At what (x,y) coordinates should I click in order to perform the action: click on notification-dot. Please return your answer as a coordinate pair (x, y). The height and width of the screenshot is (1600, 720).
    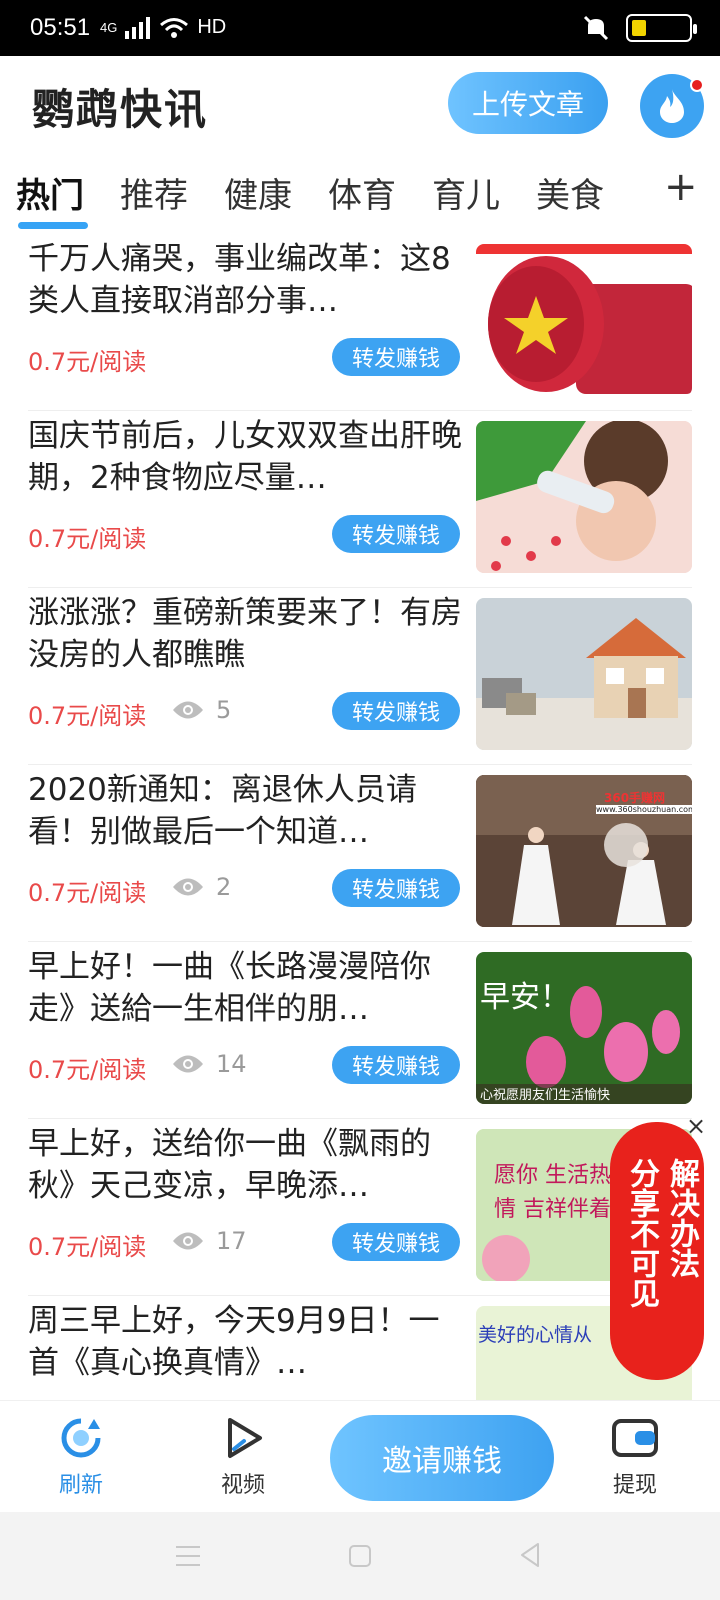
    Looking at the image, I should click on (697, 85).